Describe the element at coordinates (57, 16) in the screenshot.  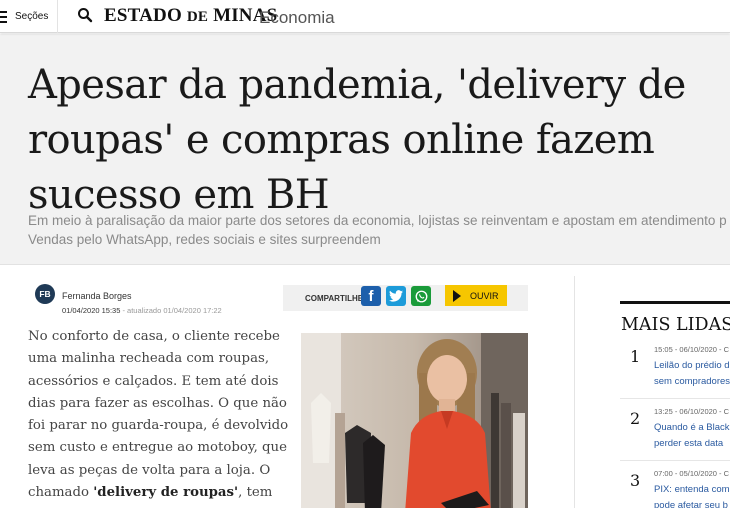
I see `header-divider` at that location.